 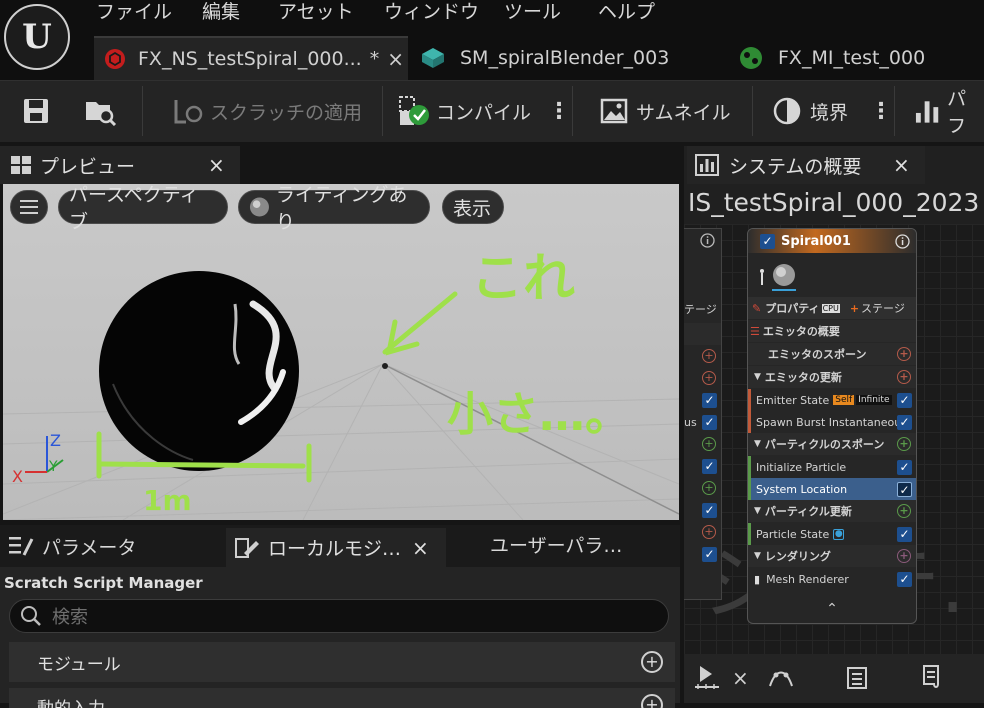 What do you see at coordinates (120, 165) in the screenshot?
I see `preview-tab: プレビュー ×` at bounding box center [120, 165].